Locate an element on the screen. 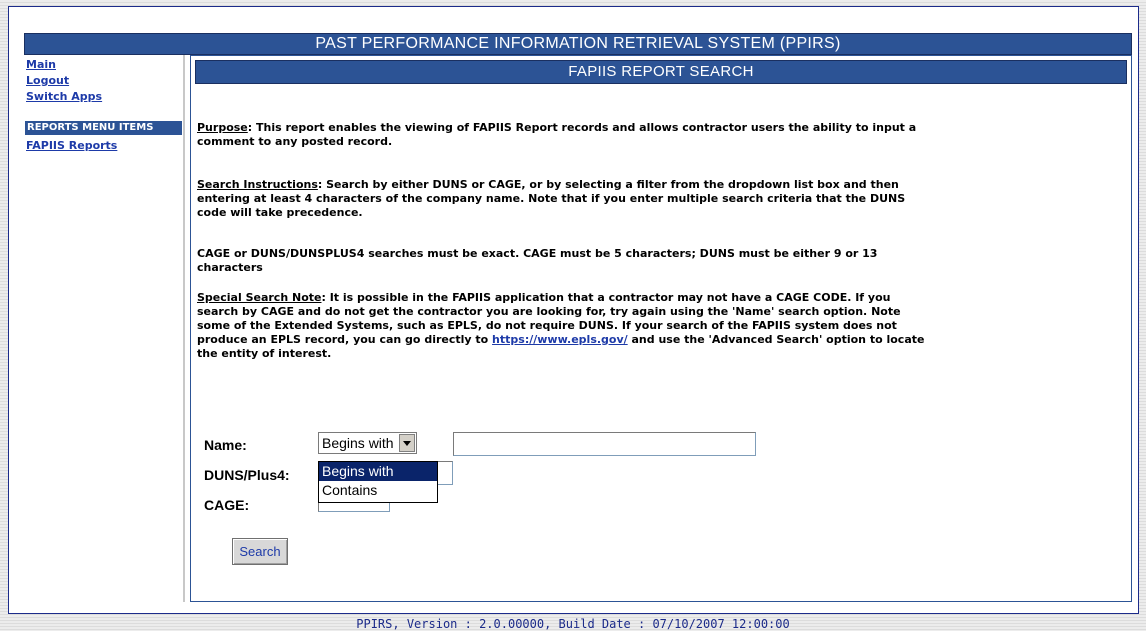 This screenshot has height=631, width=1146. report-title-bar: FAPIIS REPORT SEARCH is located at coordinates (661, 72).